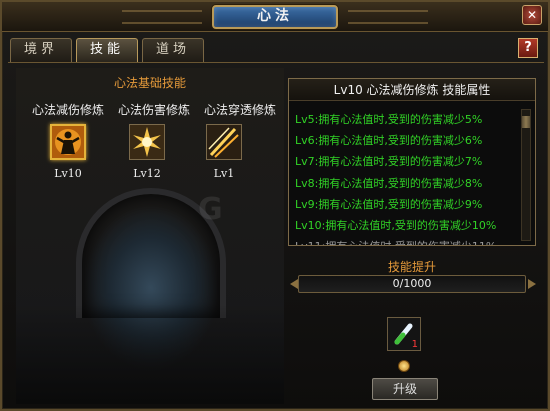 This screenshot has height=411, width=550. I want to click on attr-line: Lv8:拥有心法值时,受到的伤害减少8%, so click(389, 183).